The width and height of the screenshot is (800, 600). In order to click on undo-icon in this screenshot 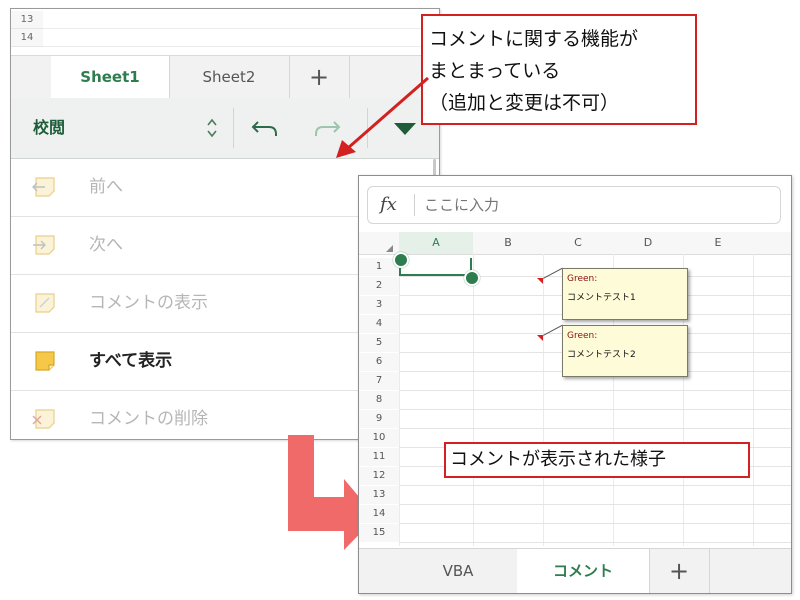, I will do `click(265, 128)`.